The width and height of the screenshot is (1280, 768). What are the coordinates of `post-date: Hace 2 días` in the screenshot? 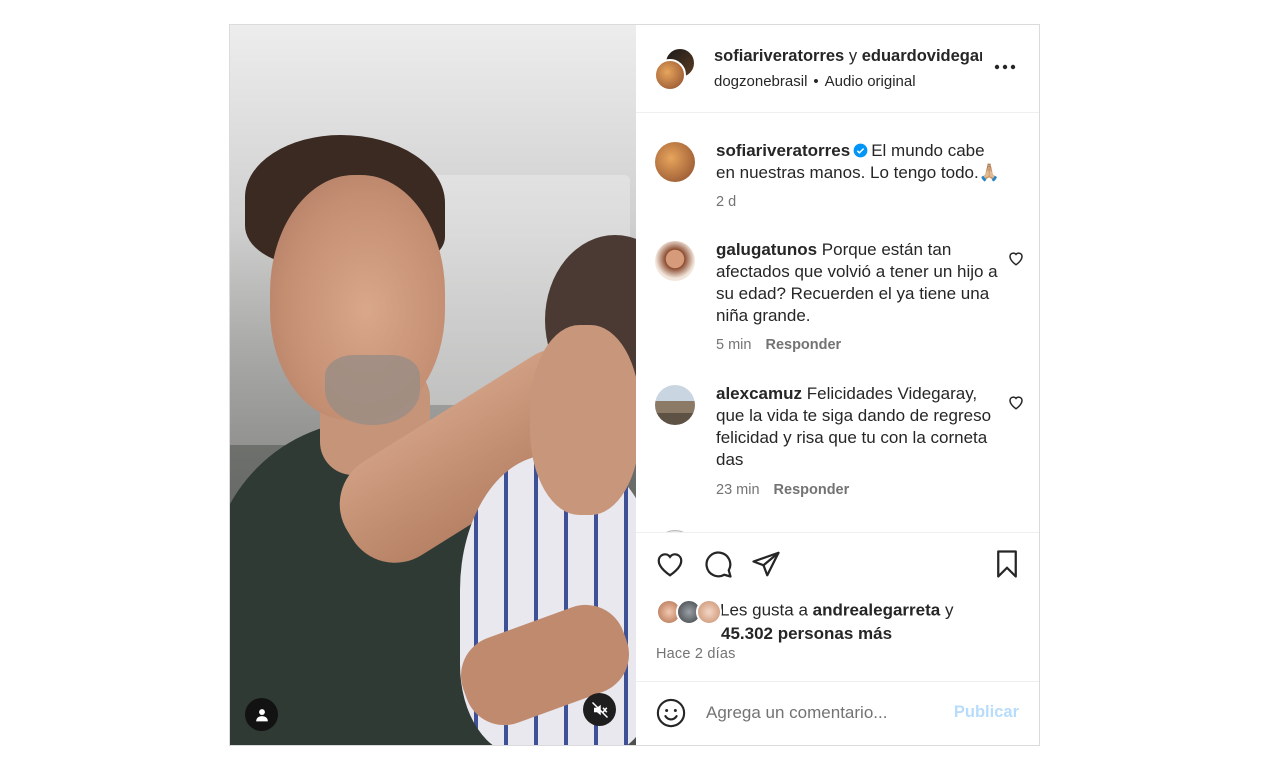 It's located at (696, 654).